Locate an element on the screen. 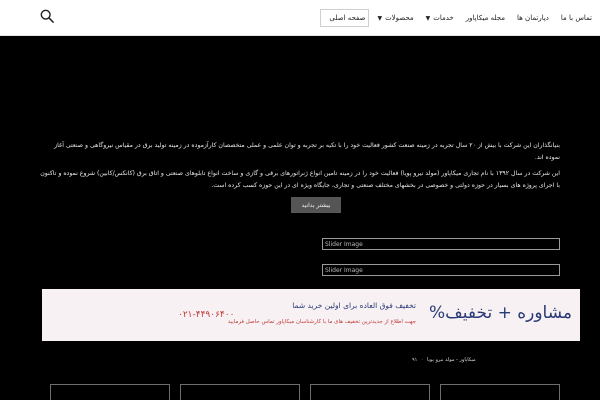 The height and width of the screenshot is (400, 600). nav-item-magazine: مجله میکاپاور is located at coordinates (485, 18).